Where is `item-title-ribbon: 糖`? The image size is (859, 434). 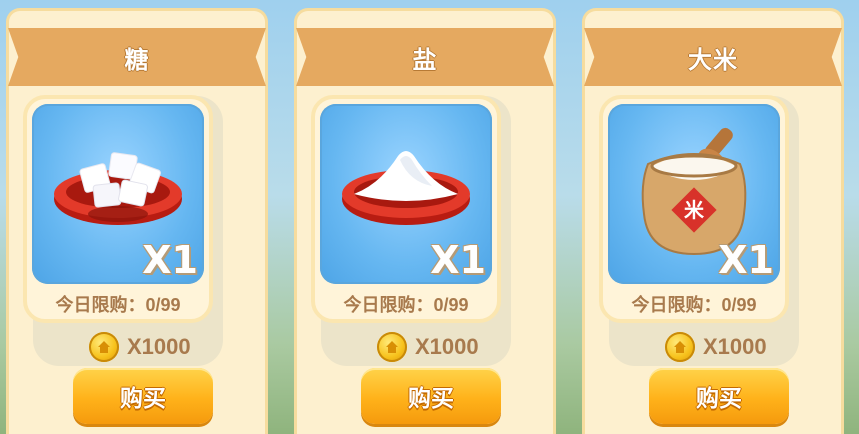 item-title-ribbon: 糖 is located at coordinates (137, 57).